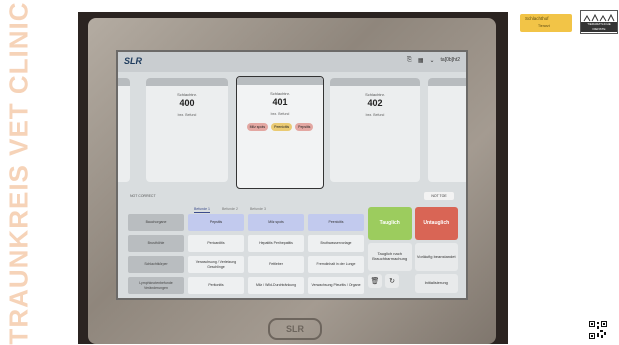  What do you see at coordinates (156, 243) in the screenshot?
I see `category-button: Brusthöhle` at bounding box center [156, 243].